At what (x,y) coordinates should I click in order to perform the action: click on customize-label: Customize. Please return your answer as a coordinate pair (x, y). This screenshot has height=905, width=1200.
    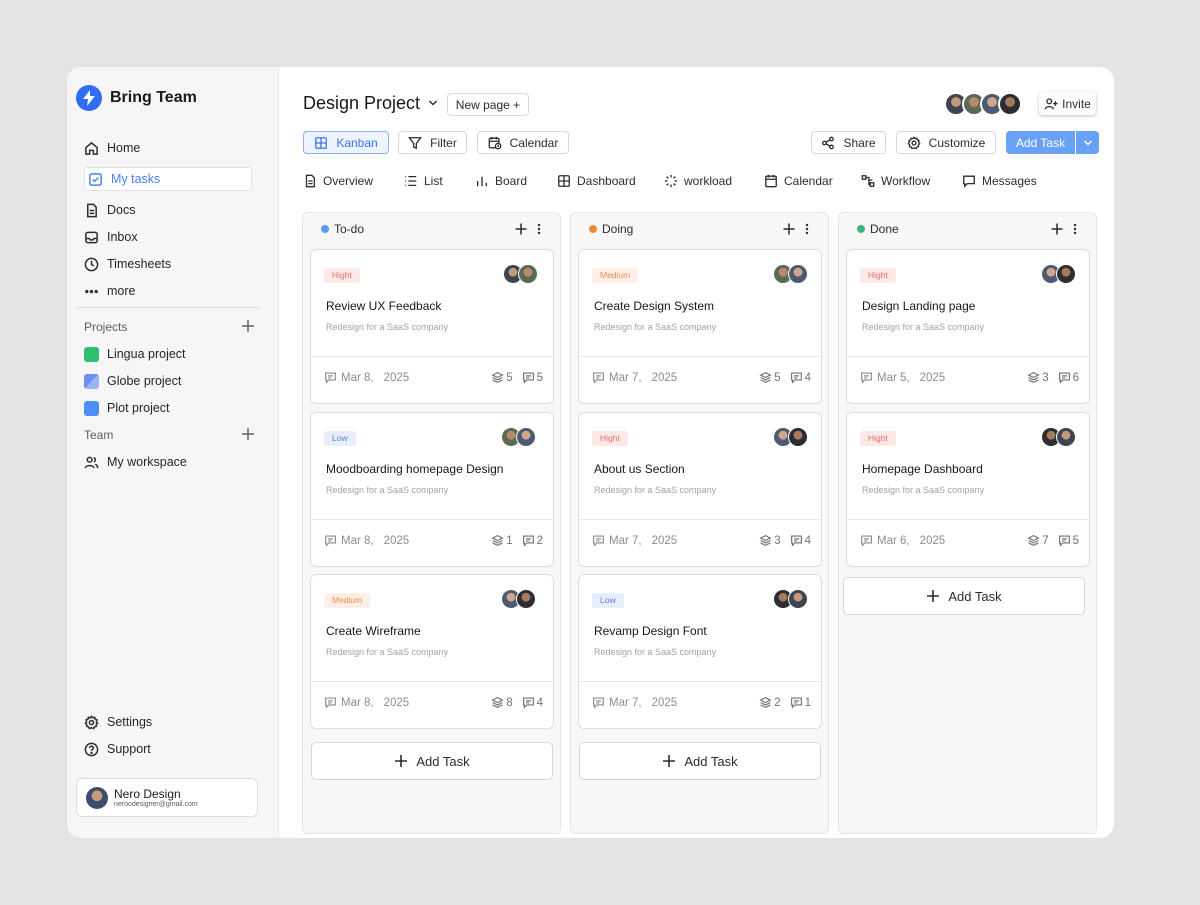
    Looking at the image, I should click on (957, 142).